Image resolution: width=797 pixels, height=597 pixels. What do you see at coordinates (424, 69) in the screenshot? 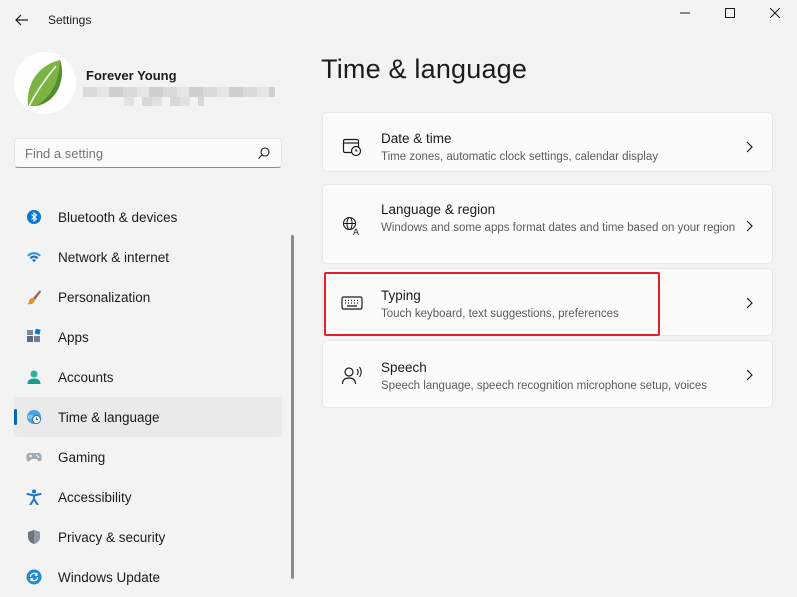
I see `page-title: Time & language` at bounding box center [424, 69].